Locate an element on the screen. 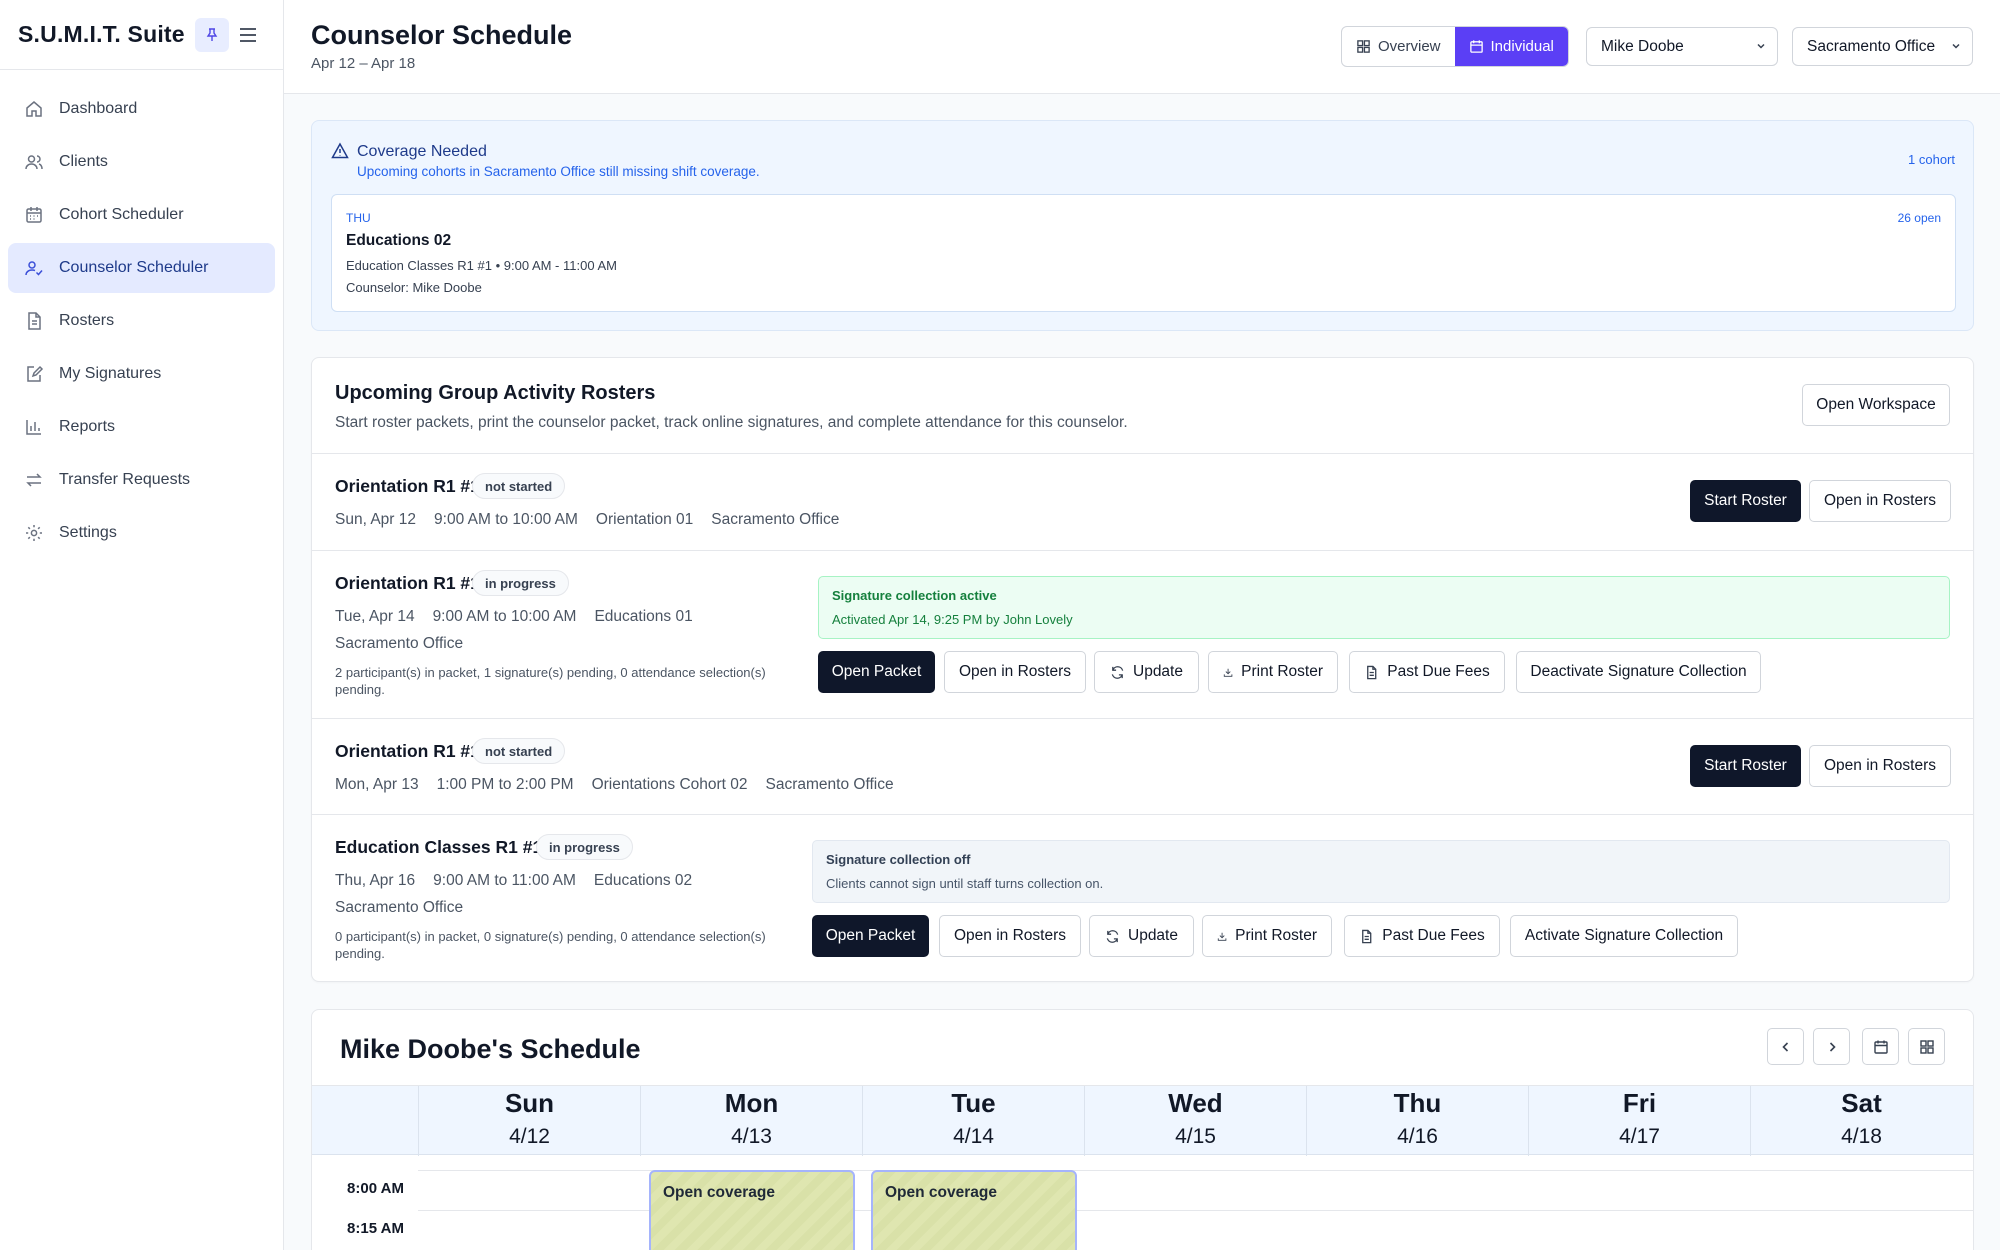  brand-bar: S.U.M.I.T. Suite is located at coordinates (141, 35).